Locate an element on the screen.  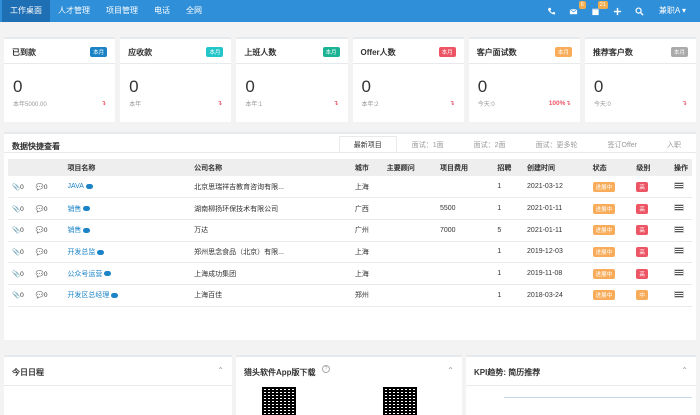
calendar-icon: 21 is located at coordinates (596, 11).